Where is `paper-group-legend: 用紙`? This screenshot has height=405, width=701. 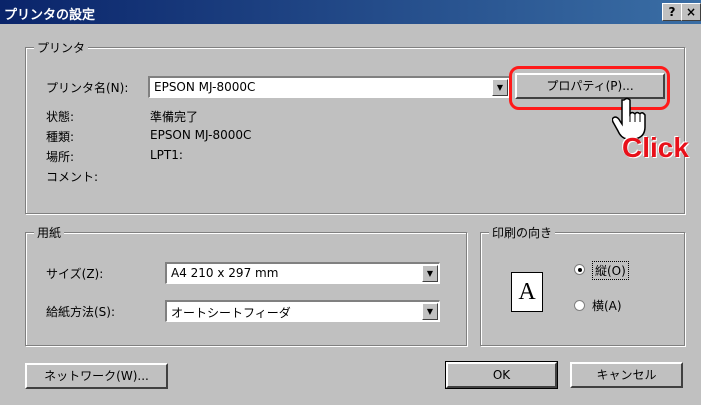
paper-group-legend: 用紙 is located at coordinates (49, 232).